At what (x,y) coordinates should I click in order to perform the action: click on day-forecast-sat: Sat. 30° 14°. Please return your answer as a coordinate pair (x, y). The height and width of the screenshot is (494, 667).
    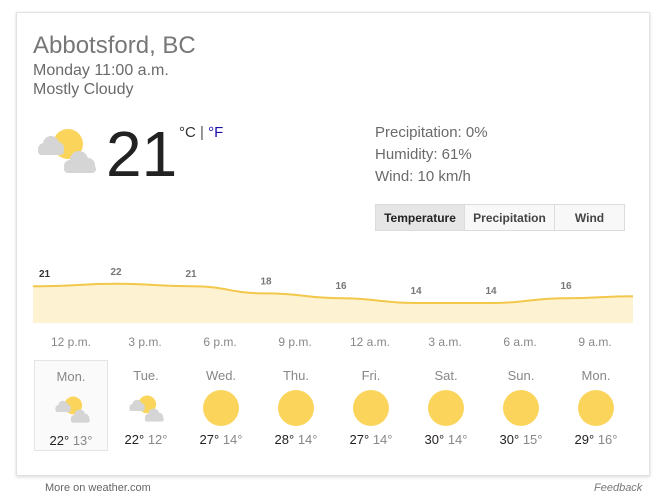
    Looking at the image, I should click on (446, 405).